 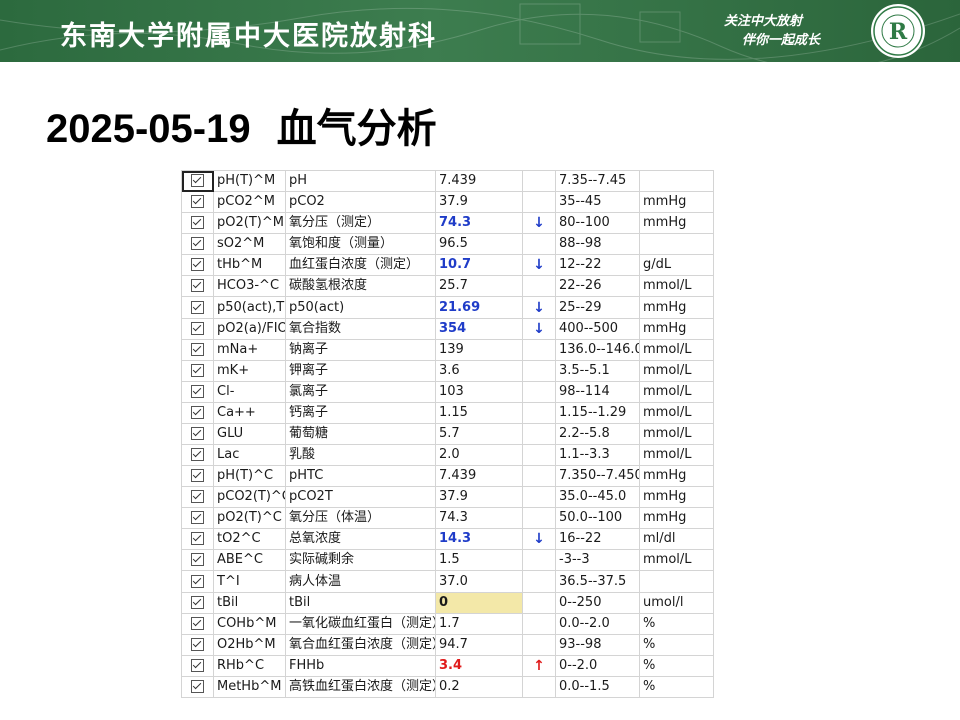 I want to click on test-code: ABE^C, so click(x=249, y=560).